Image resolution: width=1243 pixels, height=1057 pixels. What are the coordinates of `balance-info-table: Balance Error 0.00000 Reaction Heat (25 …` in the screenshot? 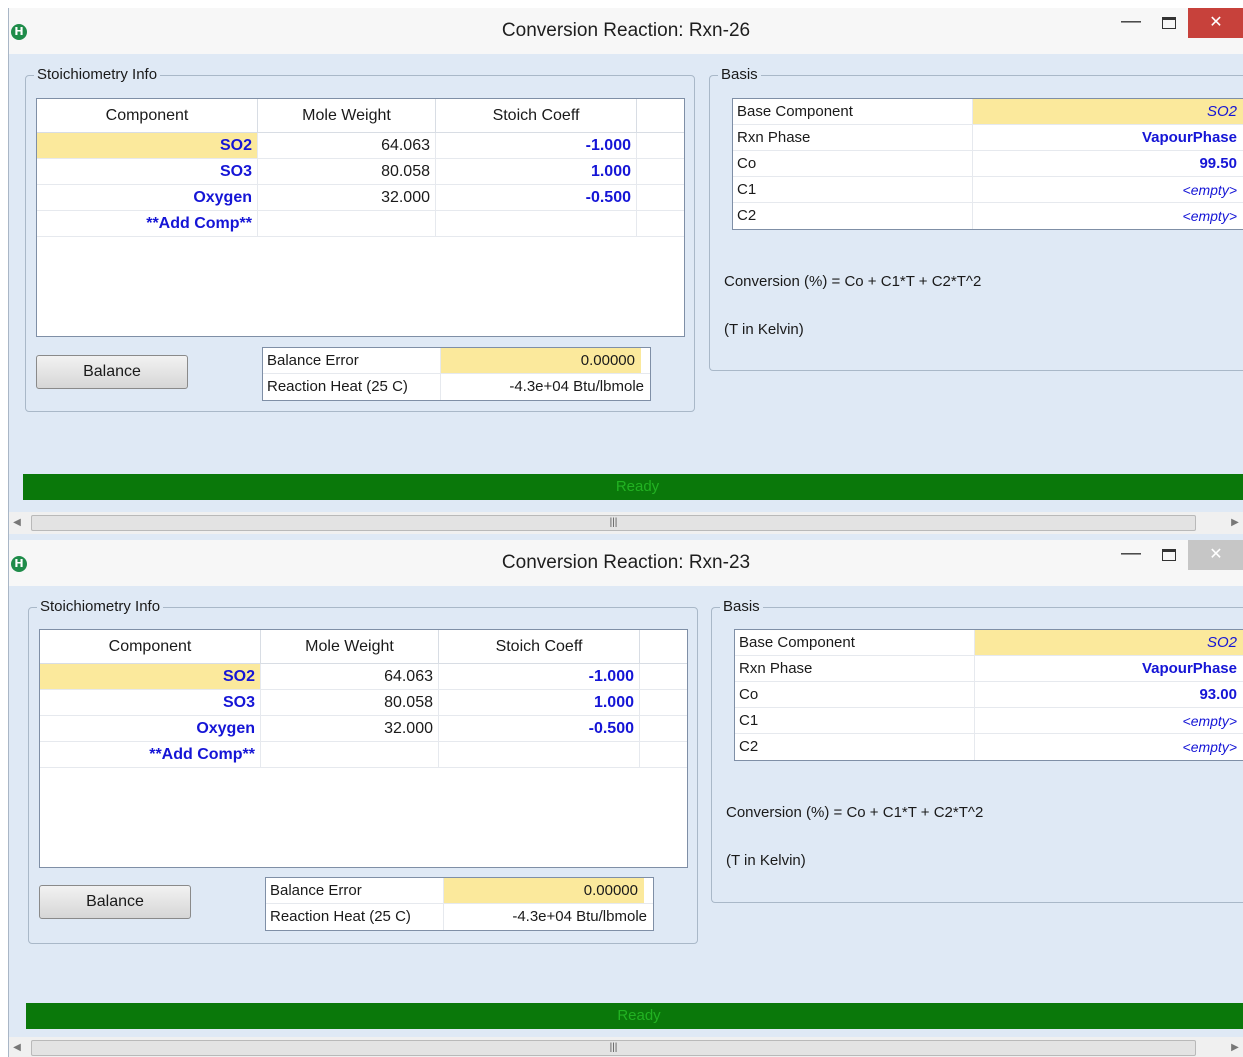 It's located at (456, 374).